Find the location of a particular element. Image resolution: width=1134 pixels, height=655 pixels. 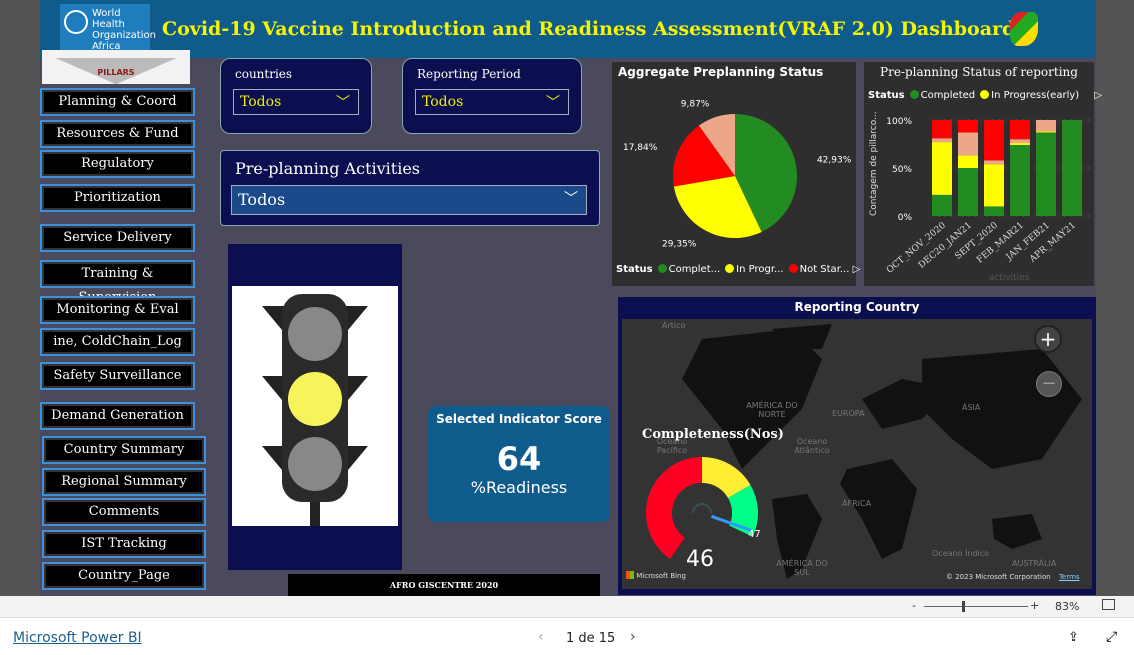

pie-data-label: 17,84% is located at coordinates (640, 148).